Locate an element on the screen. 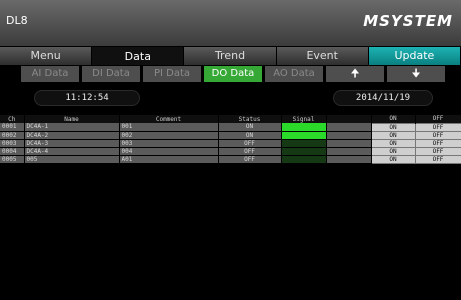 The width and height of the screenshot is (461, 300). cell-ch: 0002 is located at coordinates (12, 135).